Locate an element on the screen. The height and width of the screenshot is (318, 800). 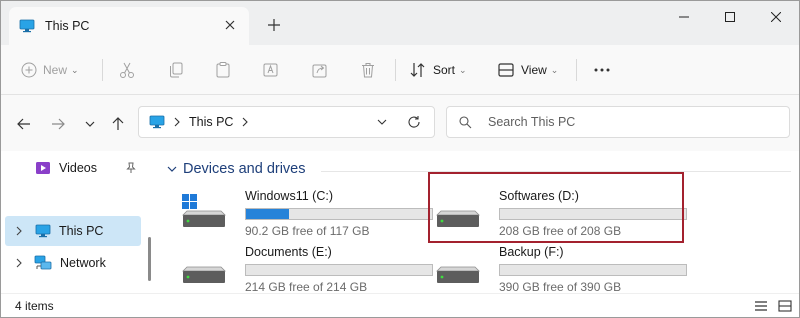
paste-button is located at coordinates (223, 70).